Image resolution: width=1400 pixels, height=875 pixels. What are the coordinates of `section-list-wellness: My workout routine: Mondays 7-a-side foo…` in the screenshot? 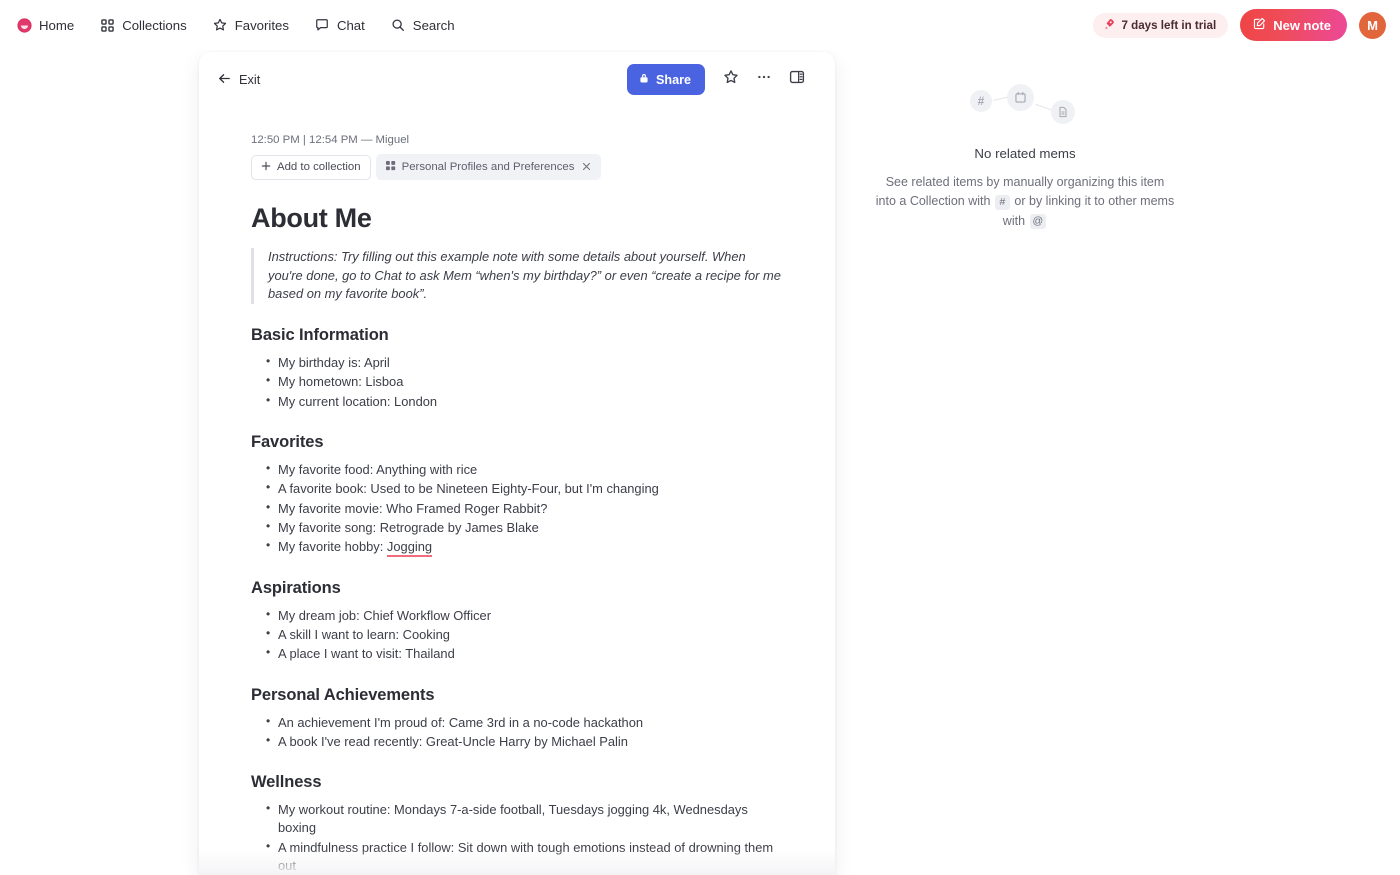 It's located at (517, 837).